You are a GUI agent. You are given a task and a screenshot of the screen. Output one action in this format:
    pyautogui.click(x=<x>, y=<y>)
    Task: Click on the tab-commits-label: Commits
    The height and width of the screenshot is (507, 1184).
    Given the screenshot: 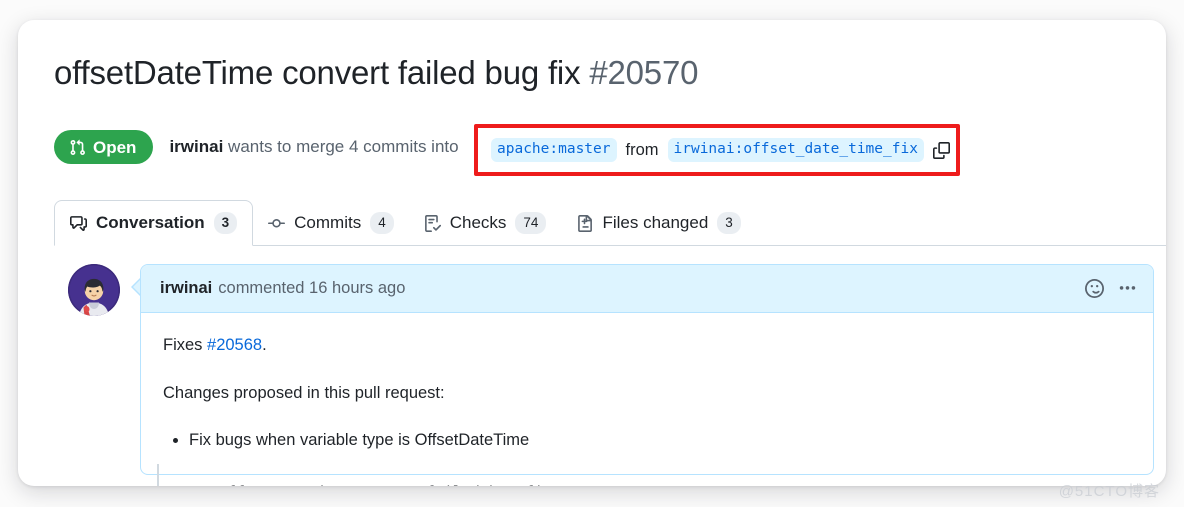 What is the action you would take?
    pyautogui.click(x=328, y=222)
    